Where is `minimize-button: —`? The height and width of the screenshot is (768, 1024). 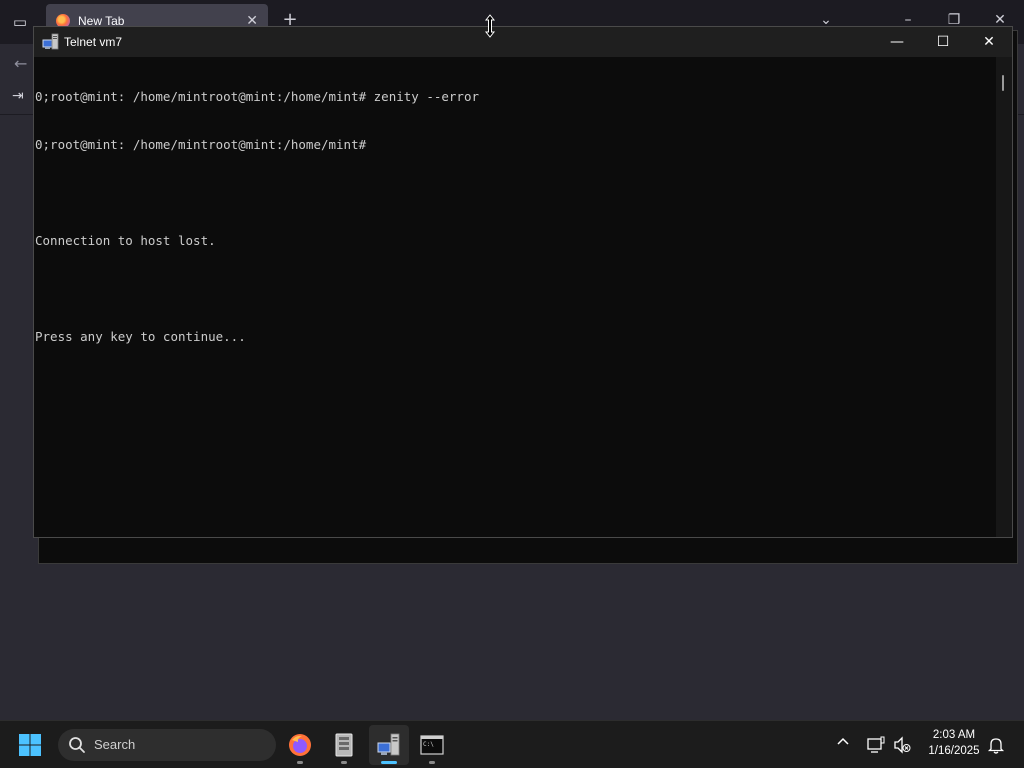 minimize-button: — is located at coordinates (897, 42).